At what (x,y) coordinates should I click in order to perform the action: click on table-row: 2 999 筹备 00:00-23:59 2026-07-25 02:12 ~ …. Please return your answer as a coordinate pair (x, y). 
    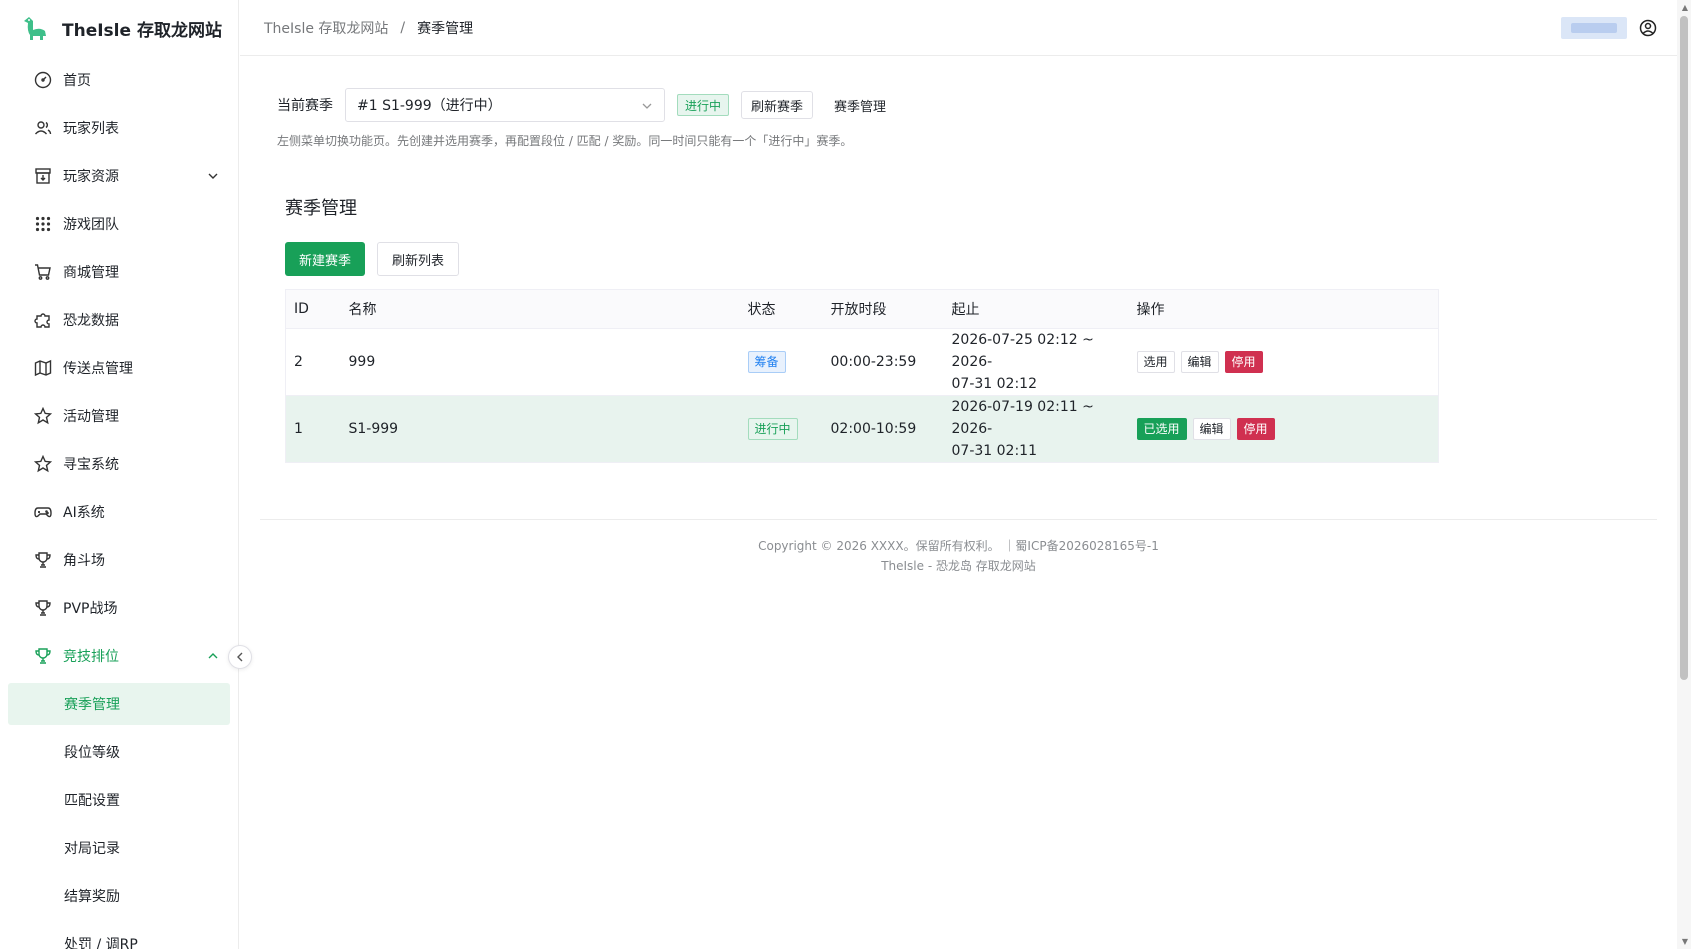
    Looking at the image, I should click on (862, 362).